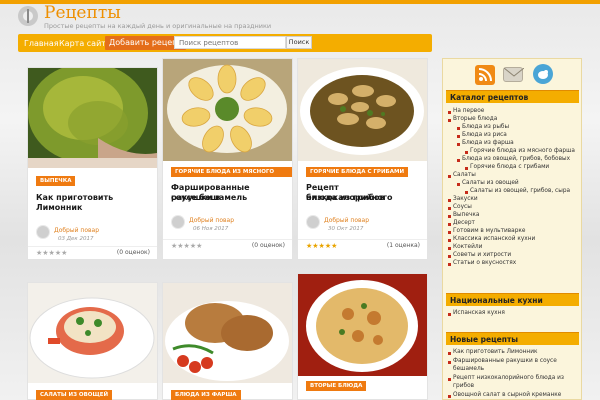 Image resolution: width=600 pixels, height=400 pixels. What do you see at coordinates (482, 127) in the screenshot?
I see `catalog-item: Блюда из рыбы` at bounding box center [482, 127].